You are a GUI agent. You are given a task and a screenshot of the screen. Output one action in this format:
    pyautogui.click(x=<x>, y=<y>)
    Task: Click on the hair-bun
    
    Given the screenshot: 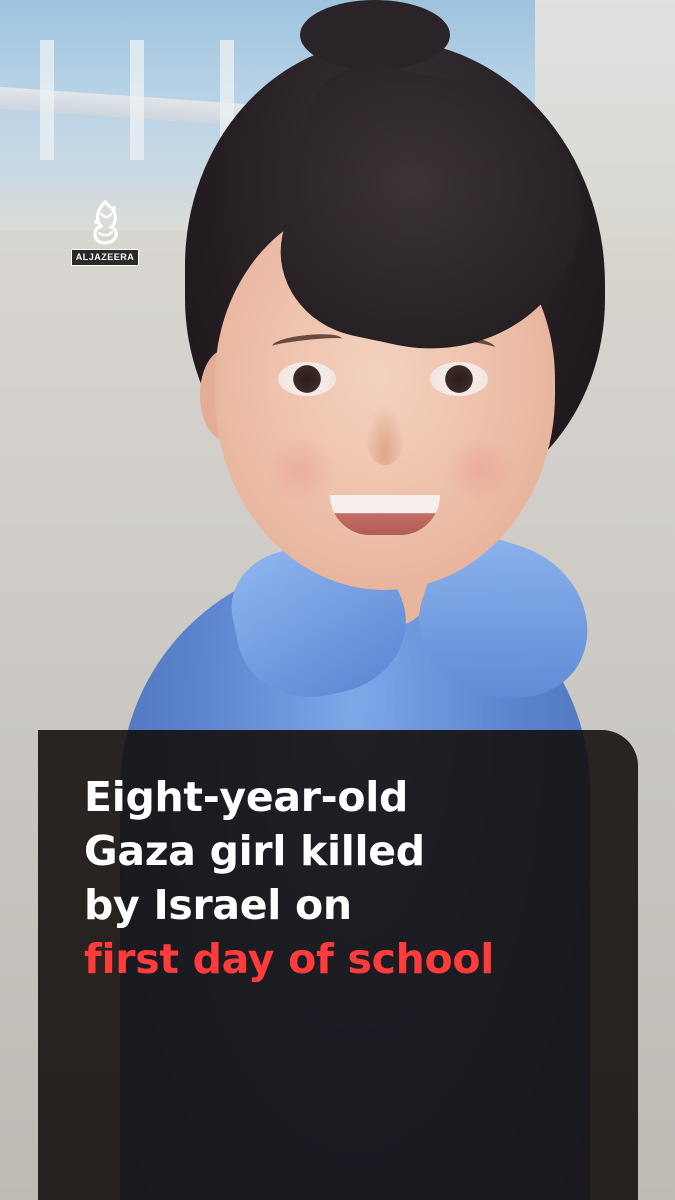 What is the action you would take?
    pyautogui.click(x=375, y=35)
    